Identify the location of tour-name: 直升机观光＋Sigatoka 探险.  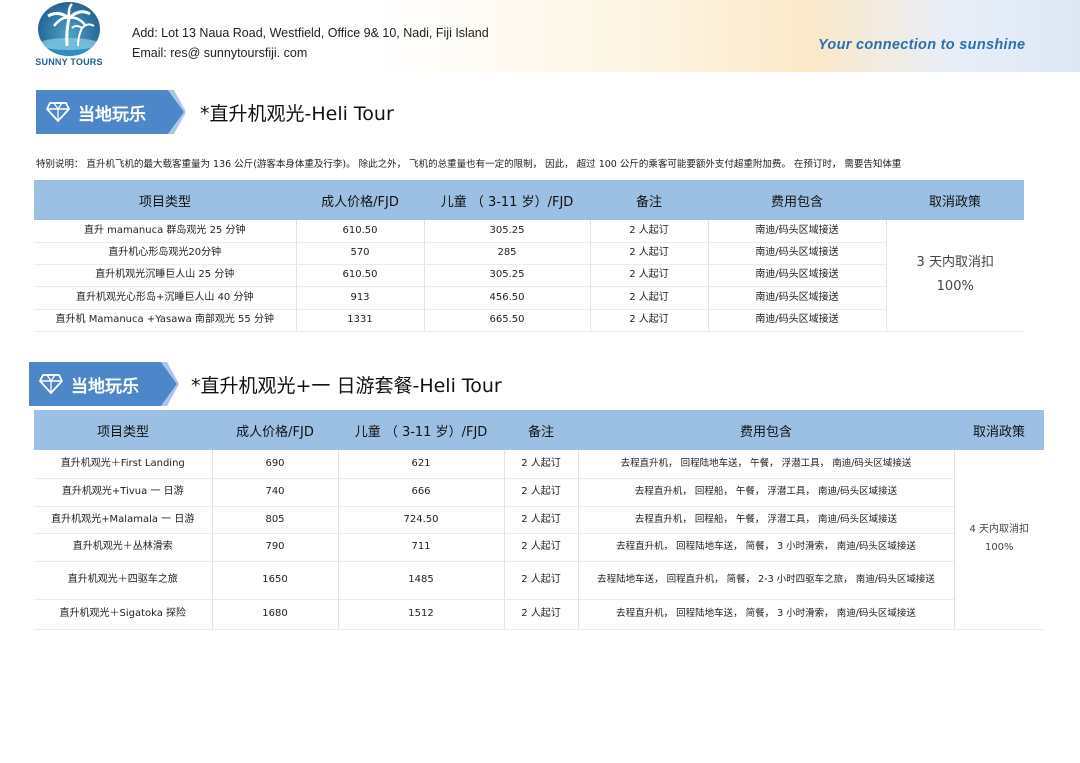
(123, 614).